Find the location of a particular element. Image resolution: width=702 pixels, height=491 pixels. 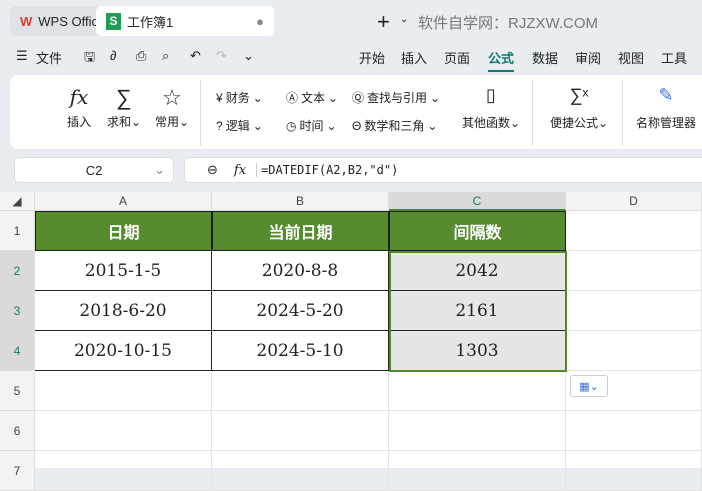

cell: 2018-6-20 is located at coordinates (123, 311).